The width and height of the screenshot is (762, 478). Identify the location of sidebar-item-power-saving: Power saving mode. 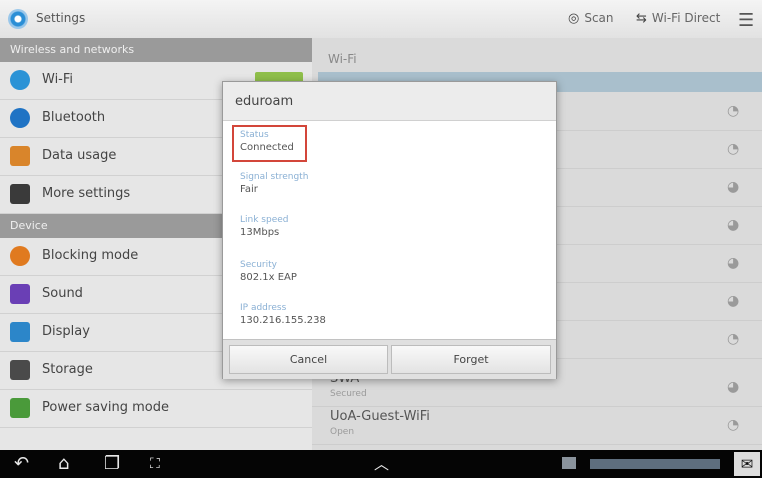
(156, 409).